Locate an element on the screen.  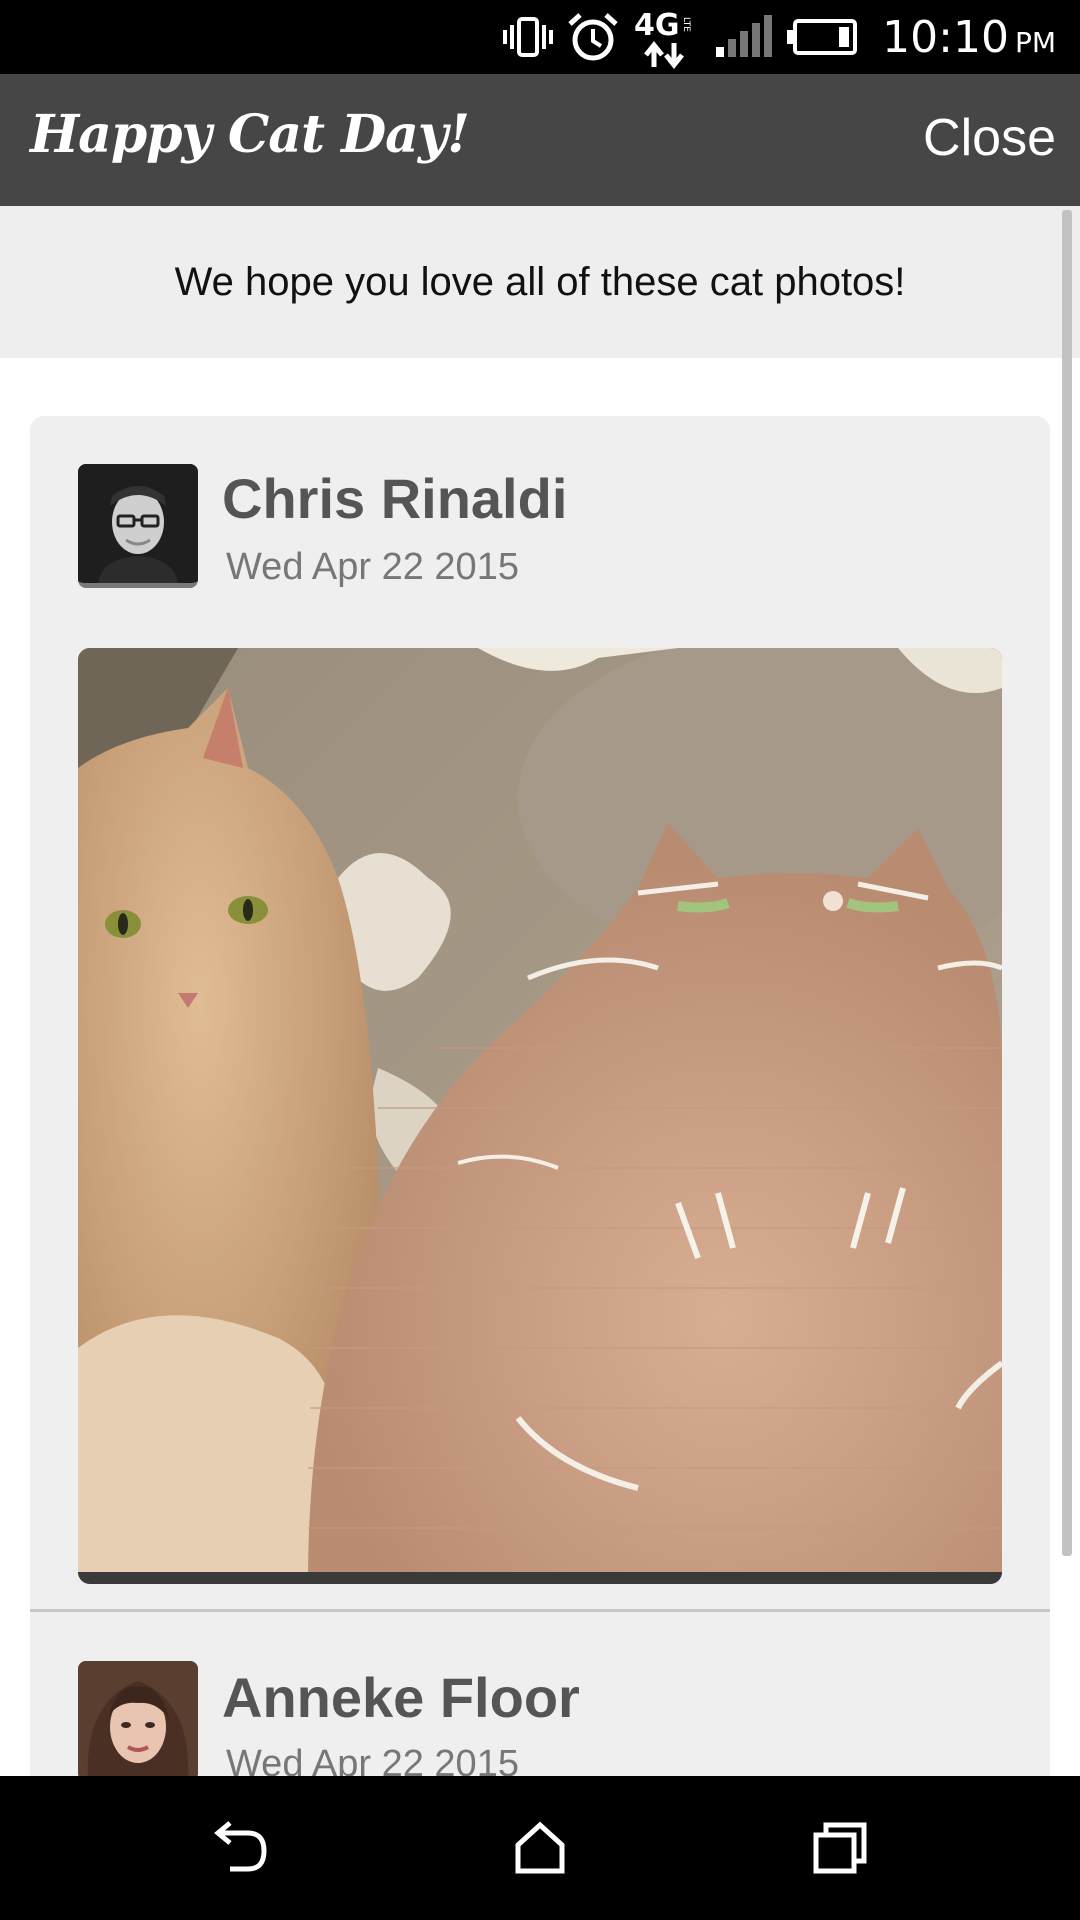
home-button is located at coordinates (540, 1848).